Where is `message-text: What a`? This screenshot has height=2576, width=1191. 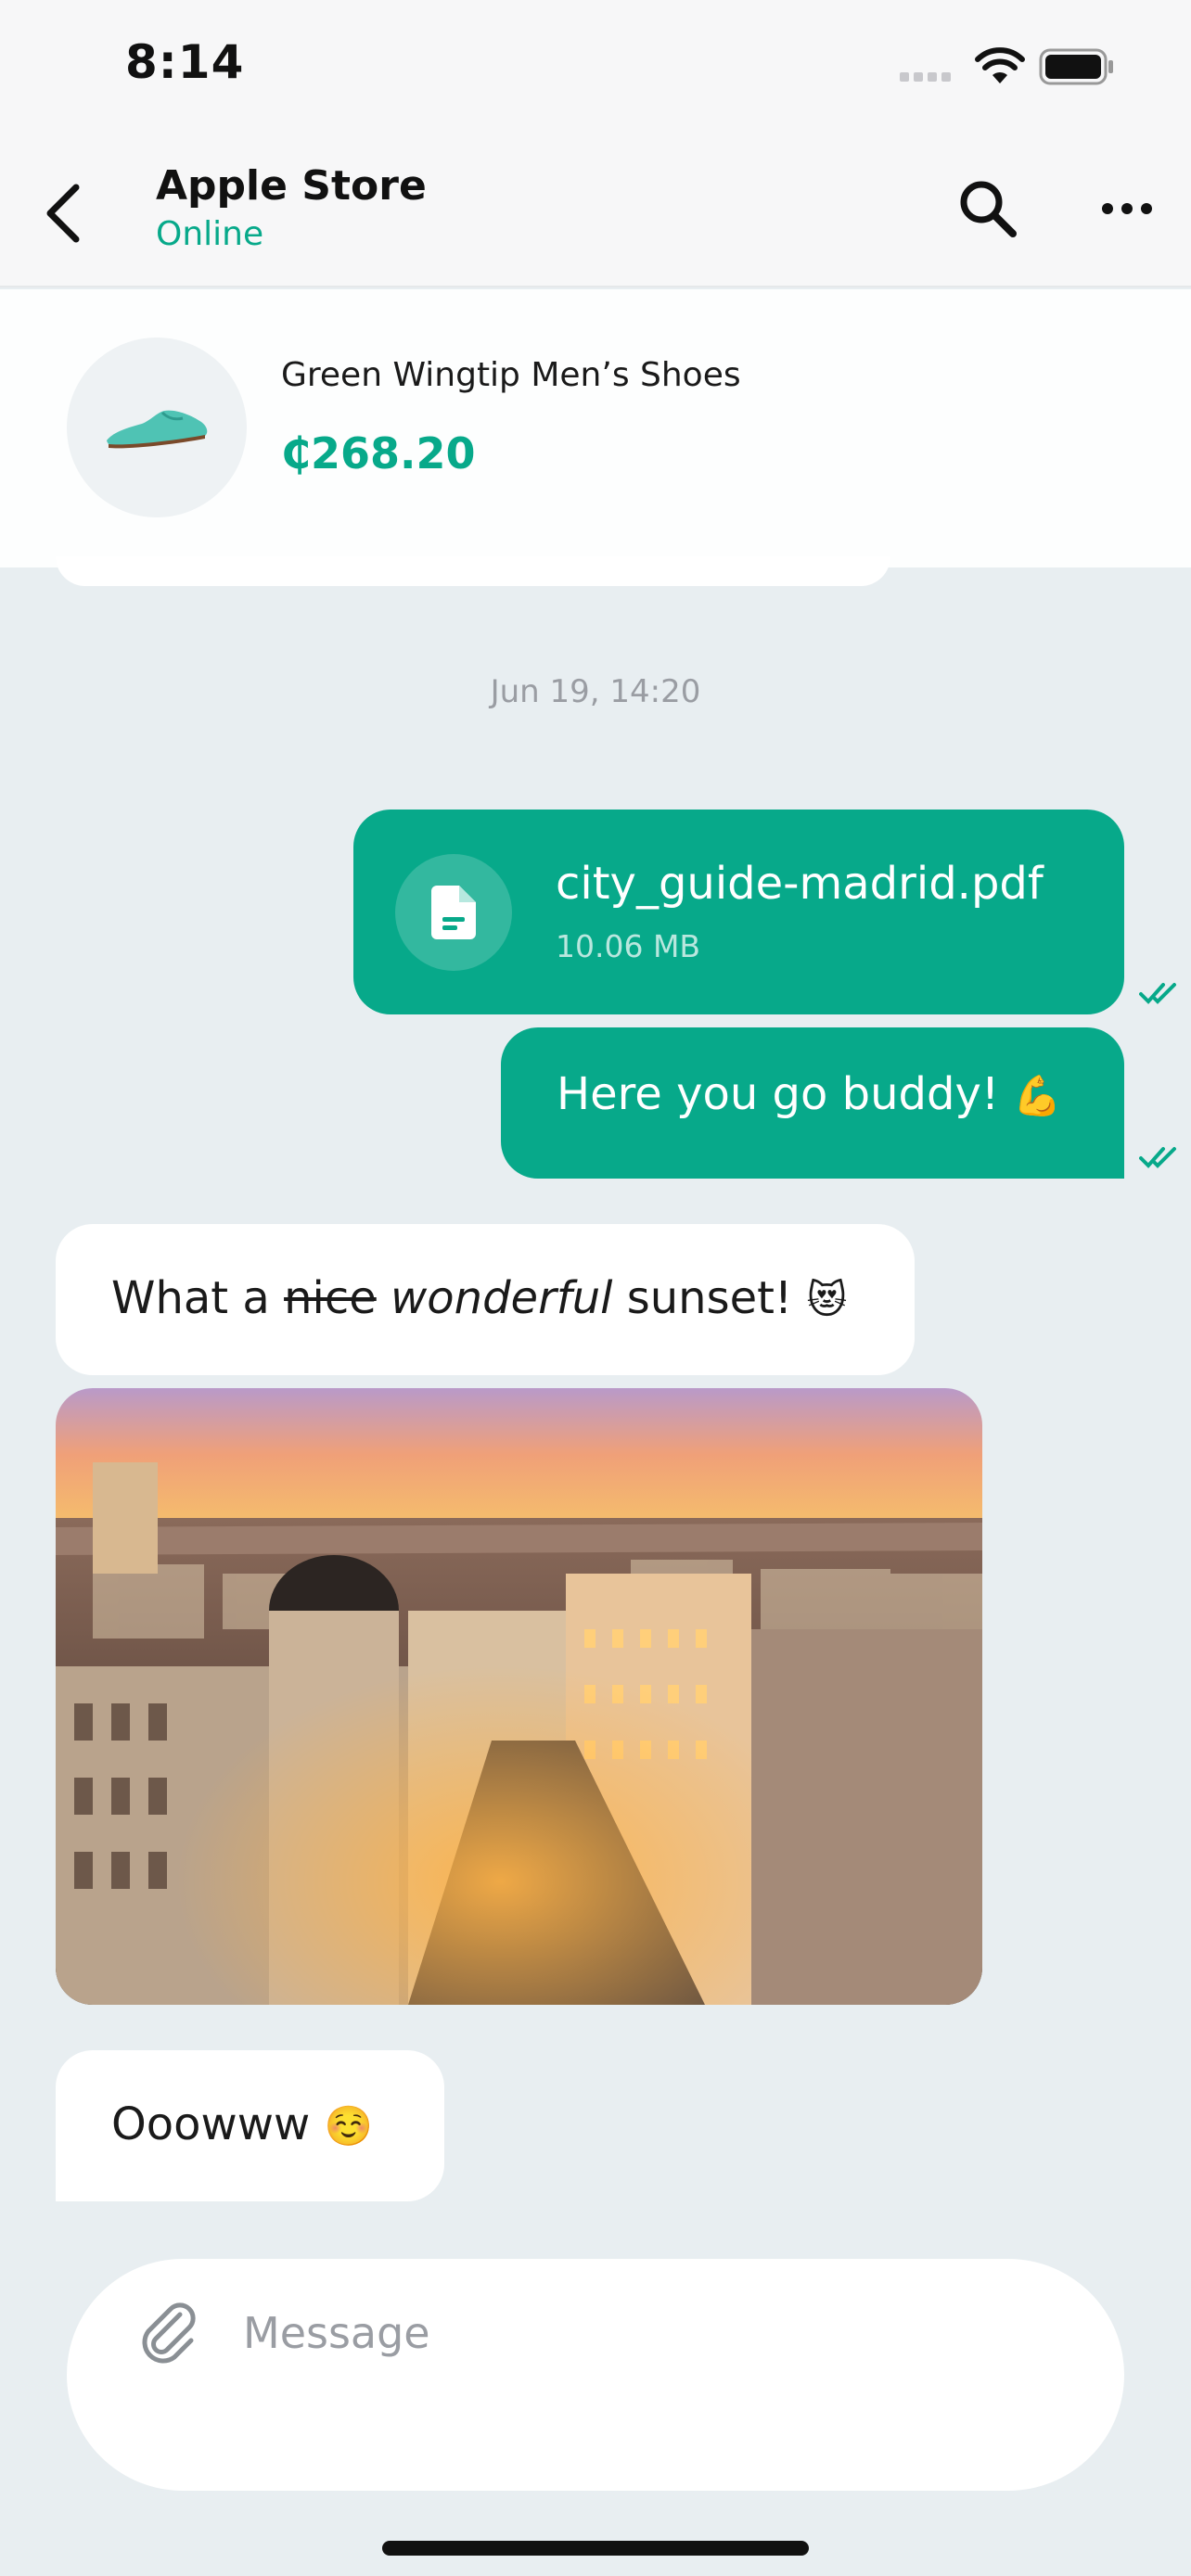
message-text: What a is located at coordinates (190, 1298).